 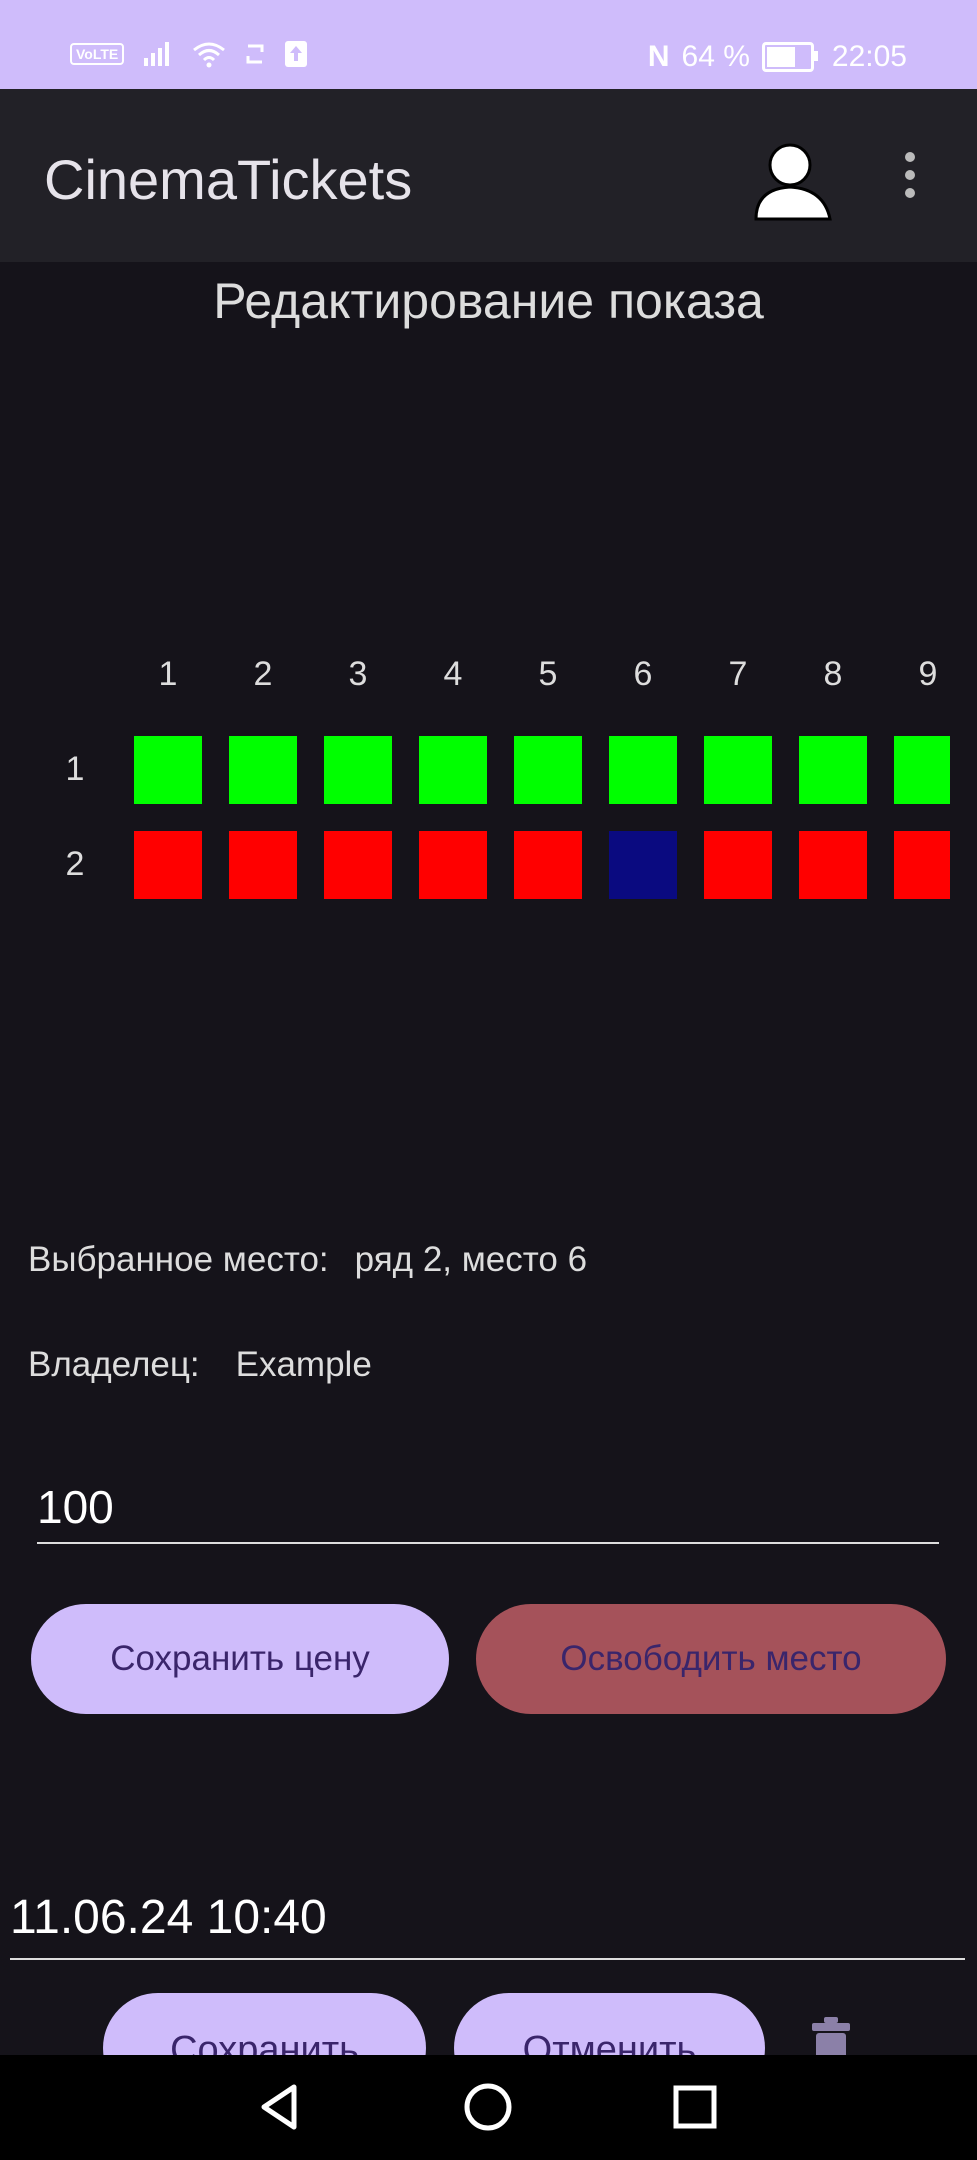 I want to click on overflow-menu-icon, so click(x=910, y=174).